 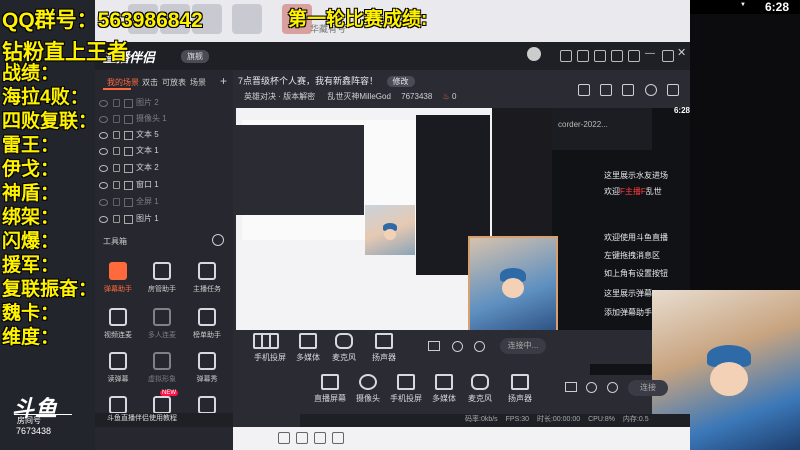 What do you see at coordinates (162, 326) in the screenshot?
I see `tool-multi-link: 多人连麦` at bounding box center [162, 326].